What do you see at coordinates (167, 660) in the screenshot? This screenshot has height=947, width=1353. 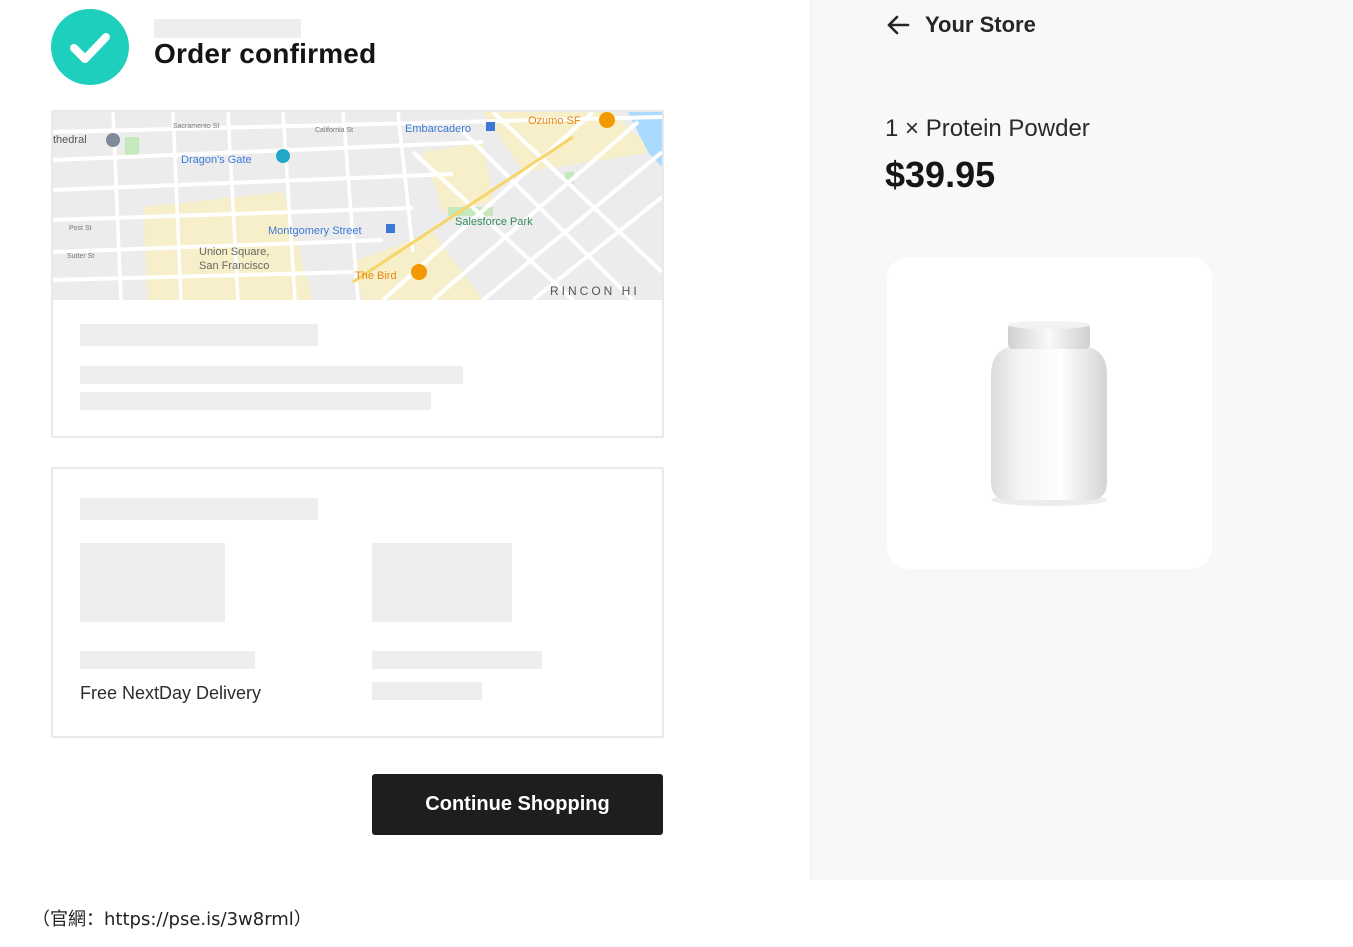 I see `shipping-label-placeholder` at bounding box center [167, 660].